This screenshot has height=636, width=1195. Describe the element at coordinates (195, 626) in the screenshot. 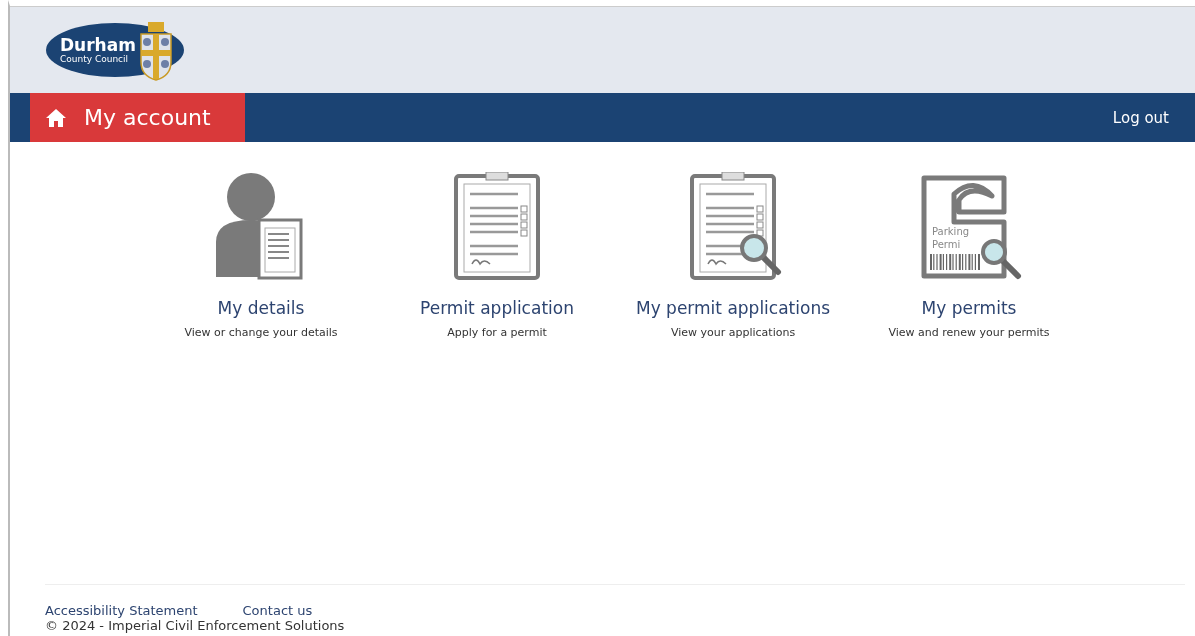

I see `copyright-text: © 2024 - Imperial Civil Enforcement Solutions` at that location.